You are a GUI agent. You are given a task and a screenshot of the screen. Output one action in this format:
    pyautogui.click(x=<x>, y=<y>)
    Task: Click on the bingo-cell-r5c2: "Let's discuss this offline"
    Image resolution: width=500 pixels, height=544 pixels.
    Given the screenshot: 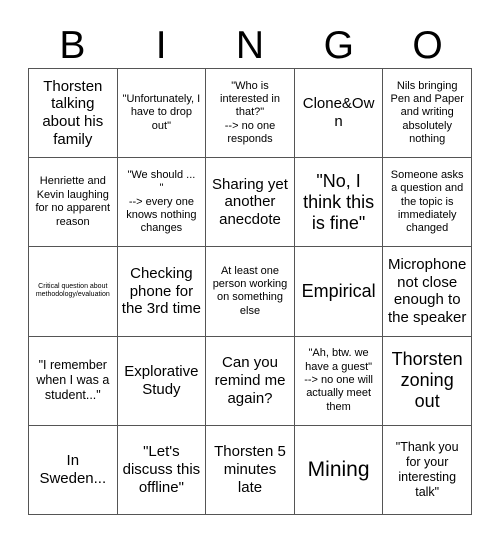 What is the action you would take?
    pyautogui.click(x=162, y=470)
    